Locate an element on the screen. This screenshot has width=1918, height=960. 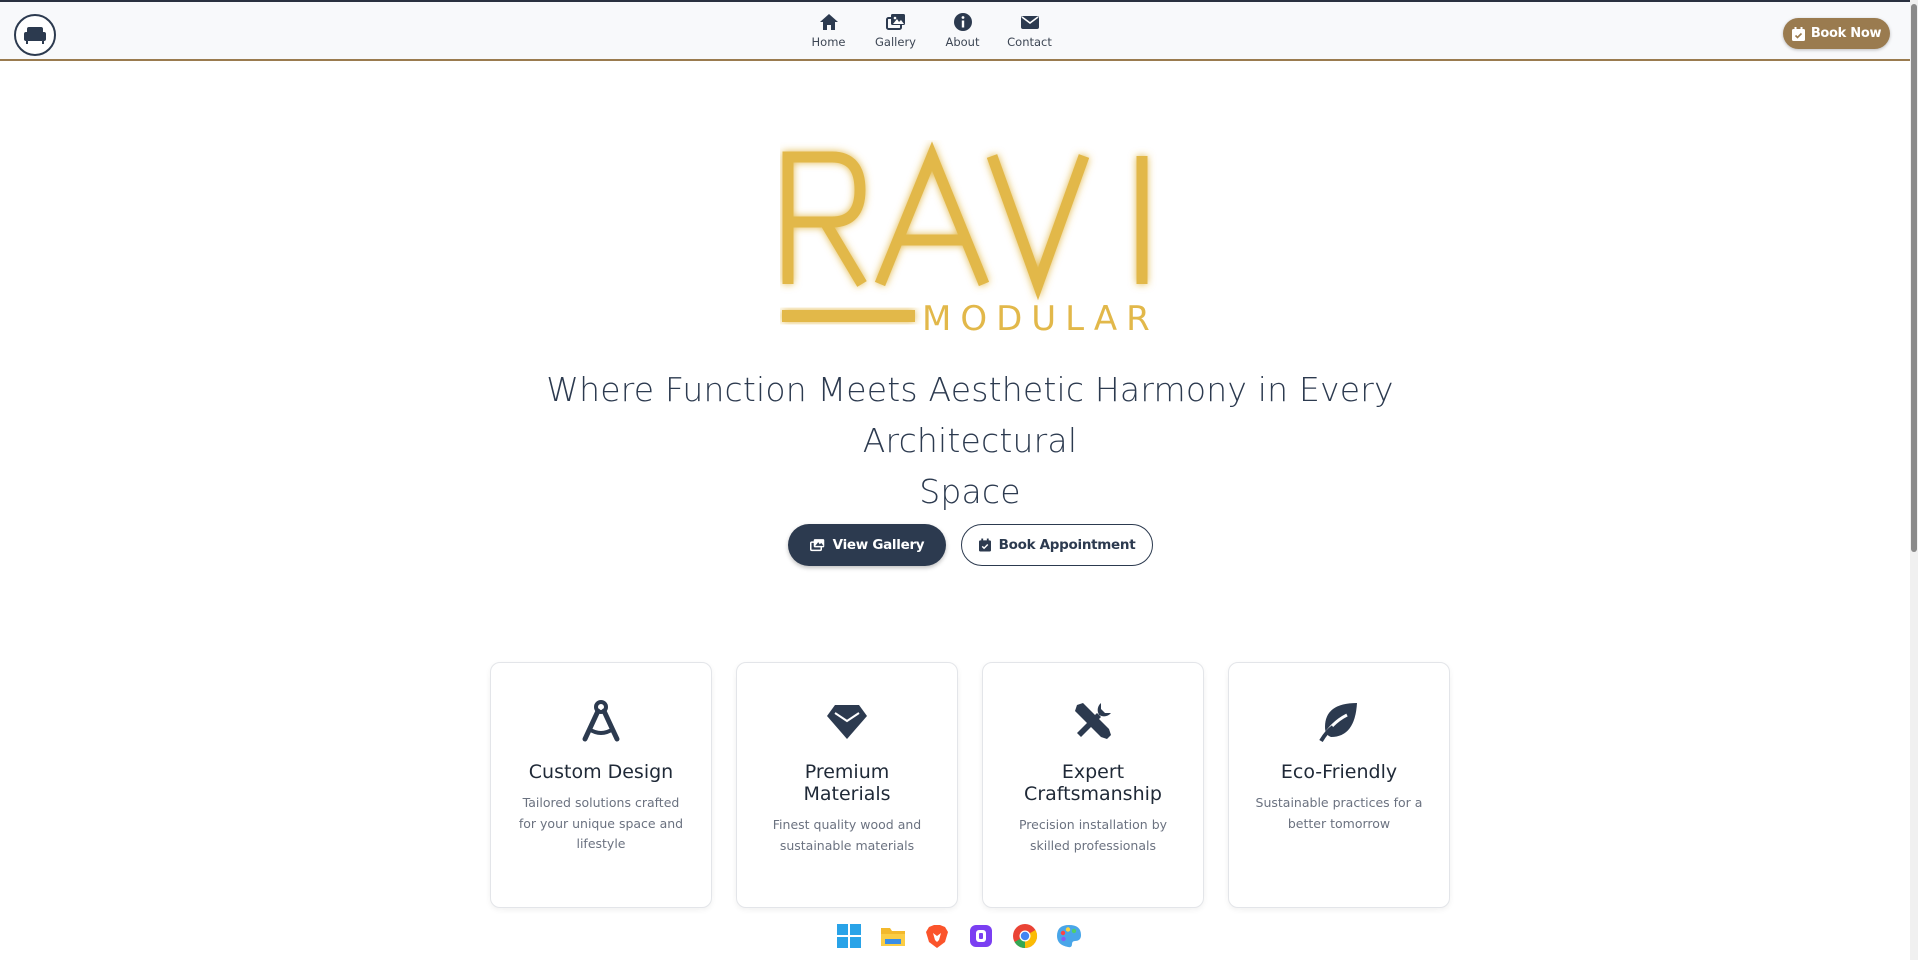
book-now-label: Book Now is located at coordinates (1846, 33).